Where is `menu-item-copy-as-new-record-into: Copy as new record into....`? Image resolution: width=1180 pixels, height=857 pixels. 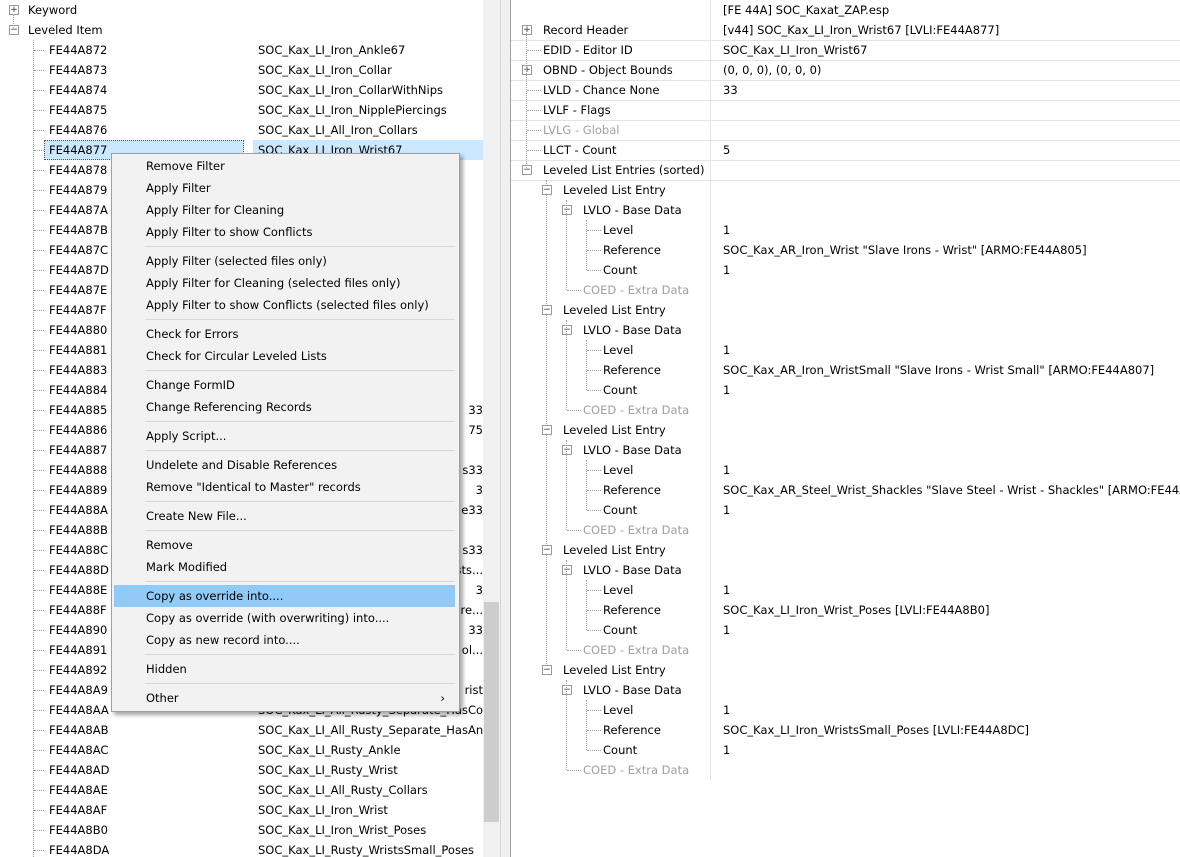 menu-item-copy-as-new-record-into: Copy as new record into.... is located at coordinates (284, 640).